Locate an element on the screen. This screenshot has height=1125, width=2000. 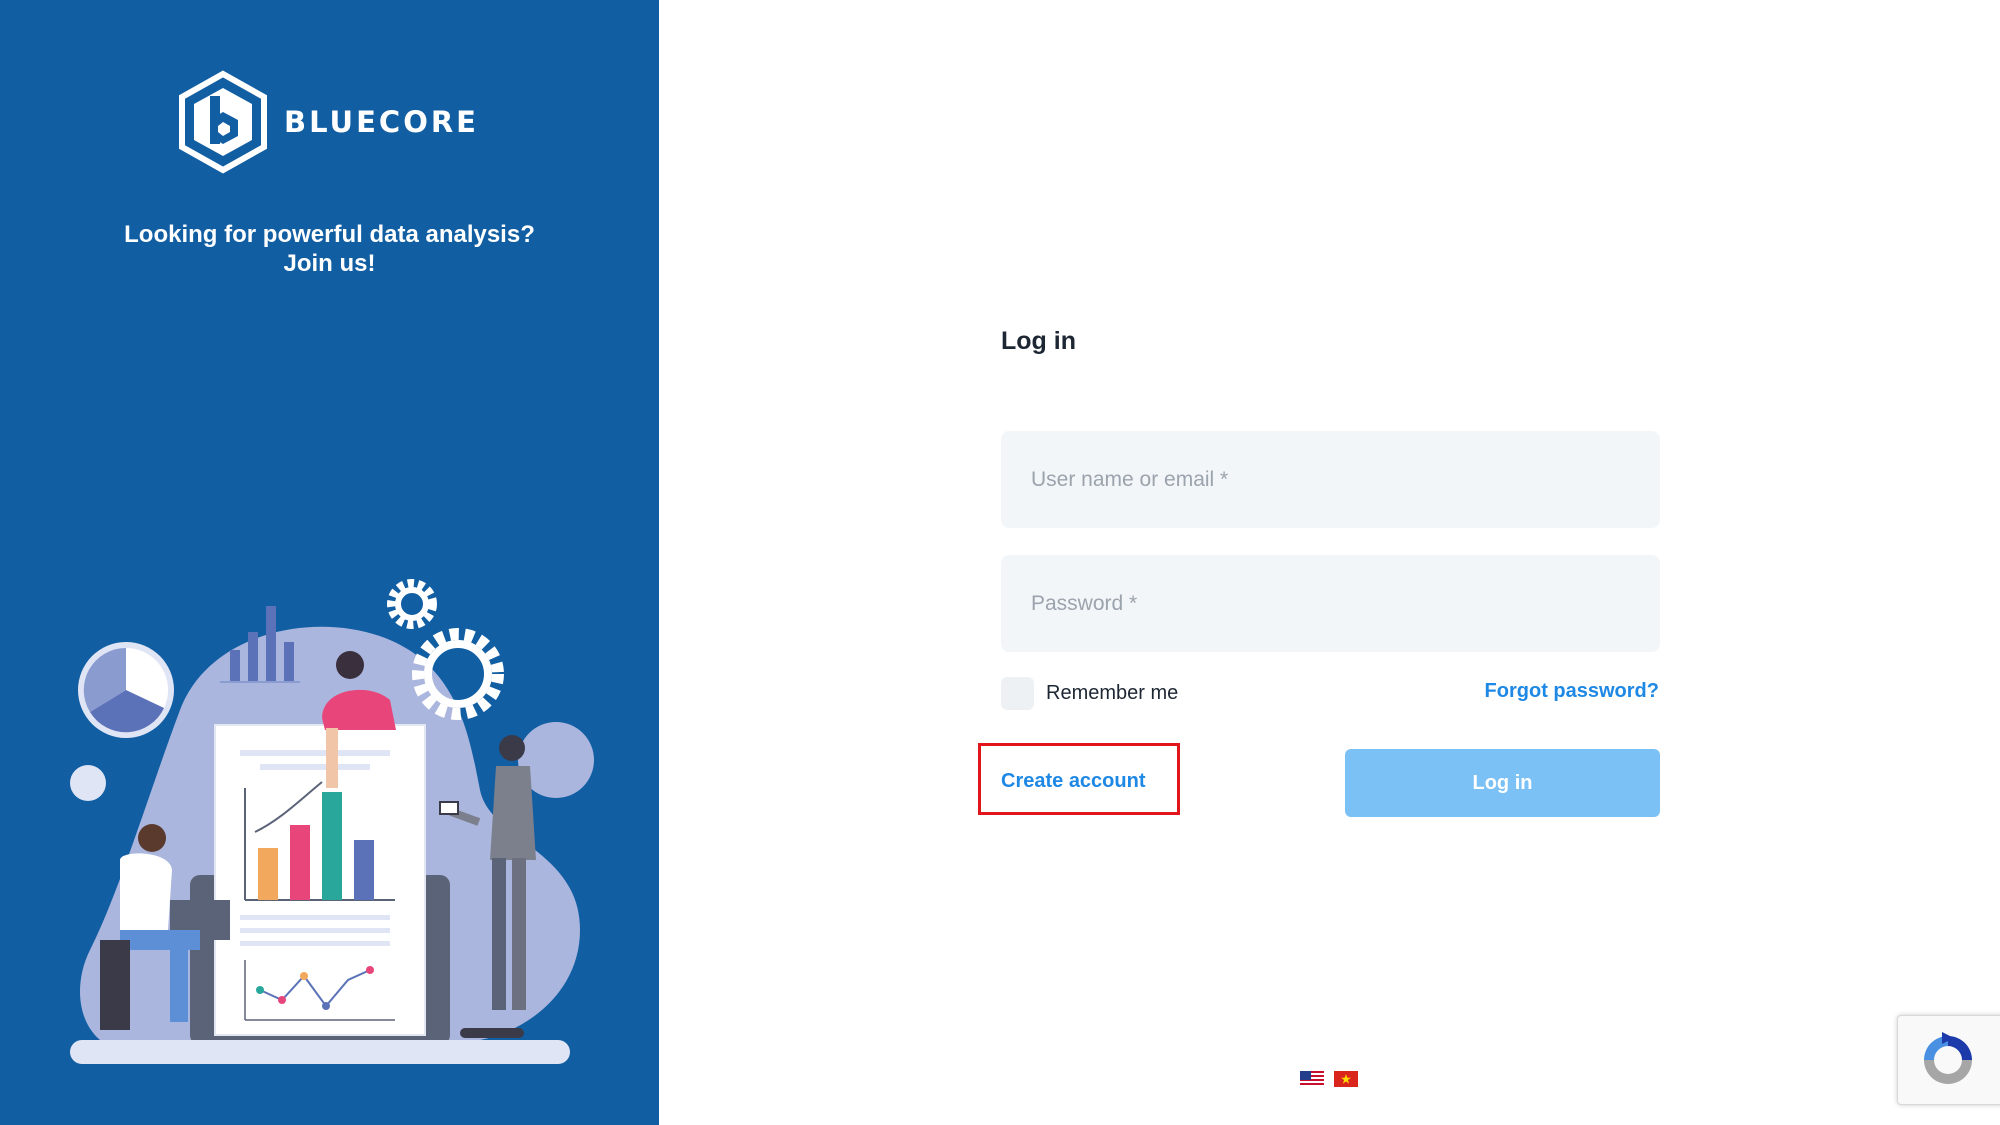
remember-me-checkbox is located at coordinates (1017, 693).